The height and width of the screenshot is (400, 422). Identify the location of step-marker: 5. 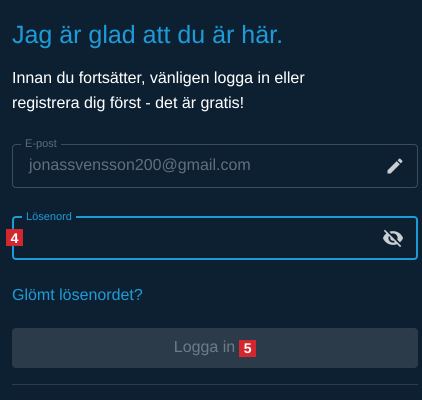
(247, 348).